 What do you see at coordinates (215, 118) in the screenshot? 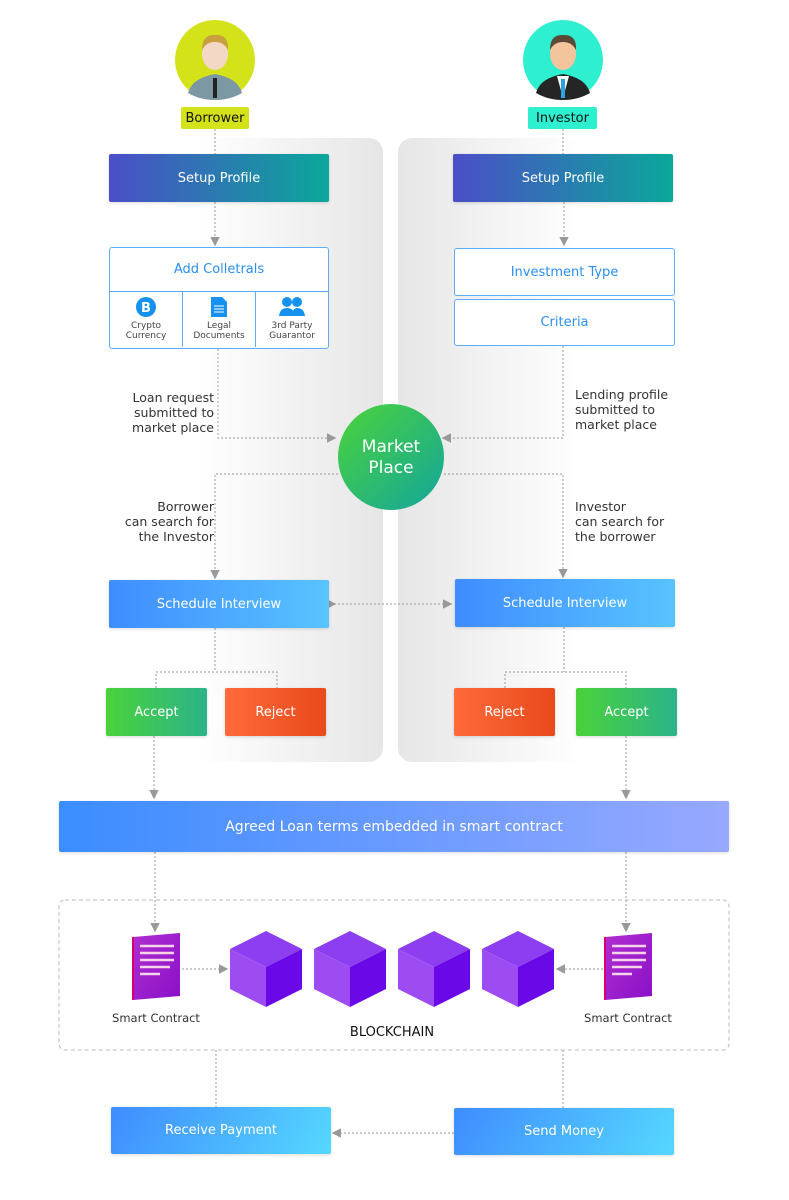
I see `borrower-label: Borrower` at bounding box center [215, 118].